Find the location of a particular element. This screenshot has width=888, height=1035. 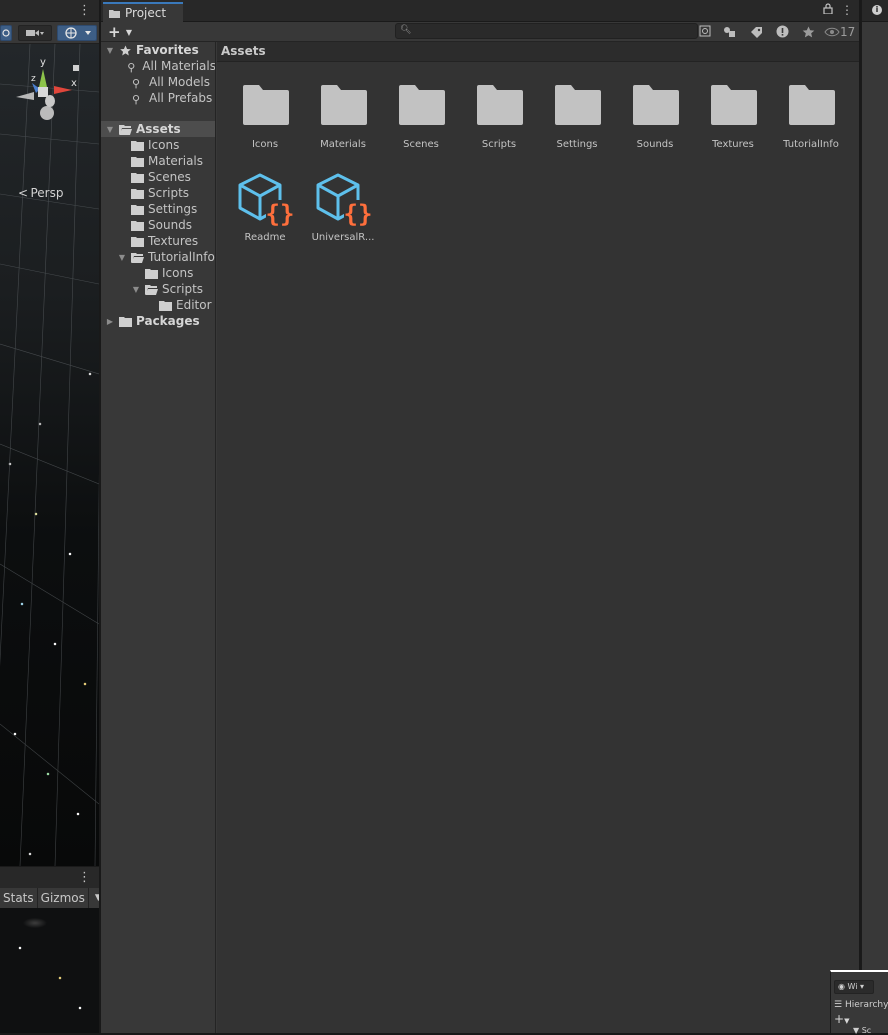

info-icon: i is located at coordinates (877, 10).